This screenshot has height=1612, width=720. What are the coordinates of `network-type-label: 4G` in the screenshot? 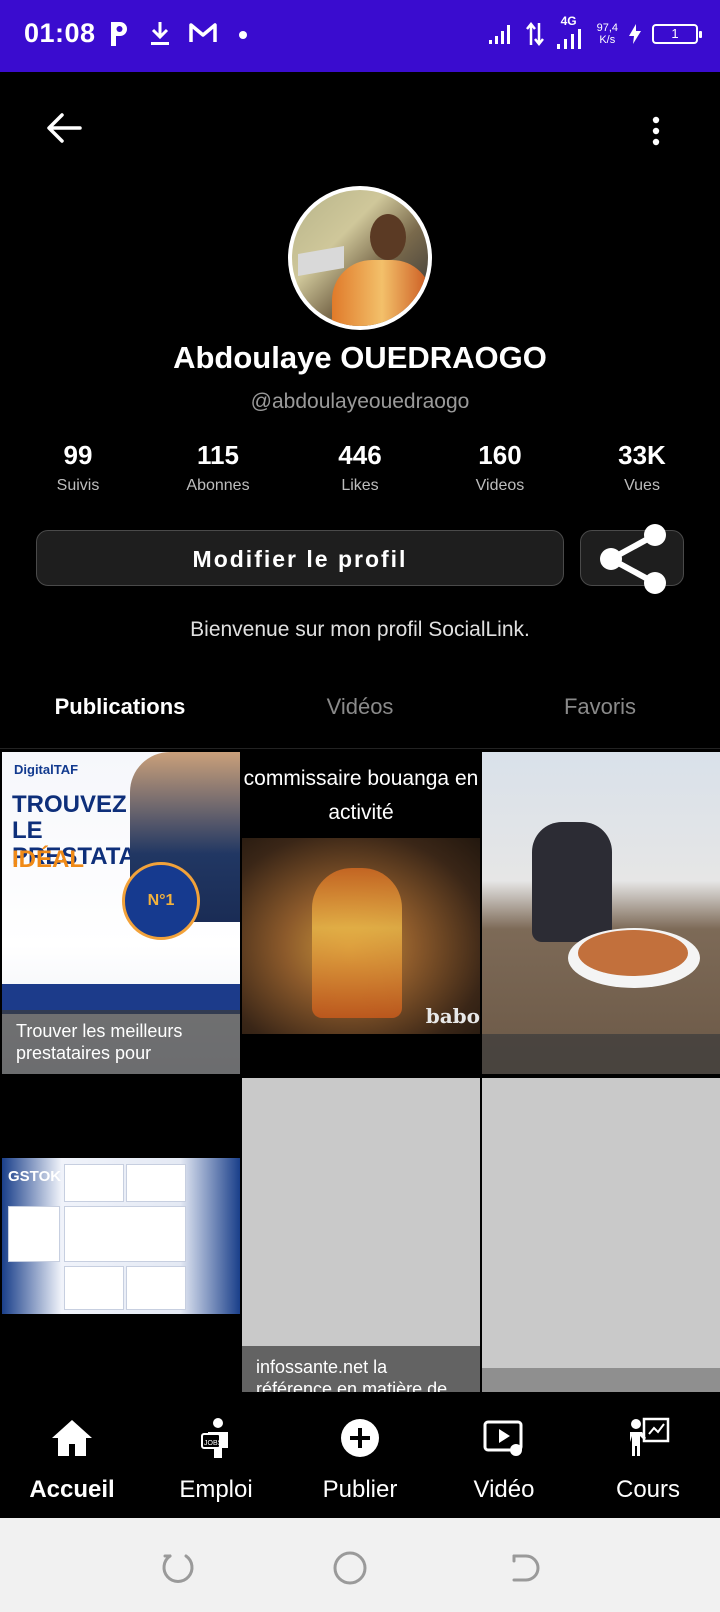 It's located at (568, 21).